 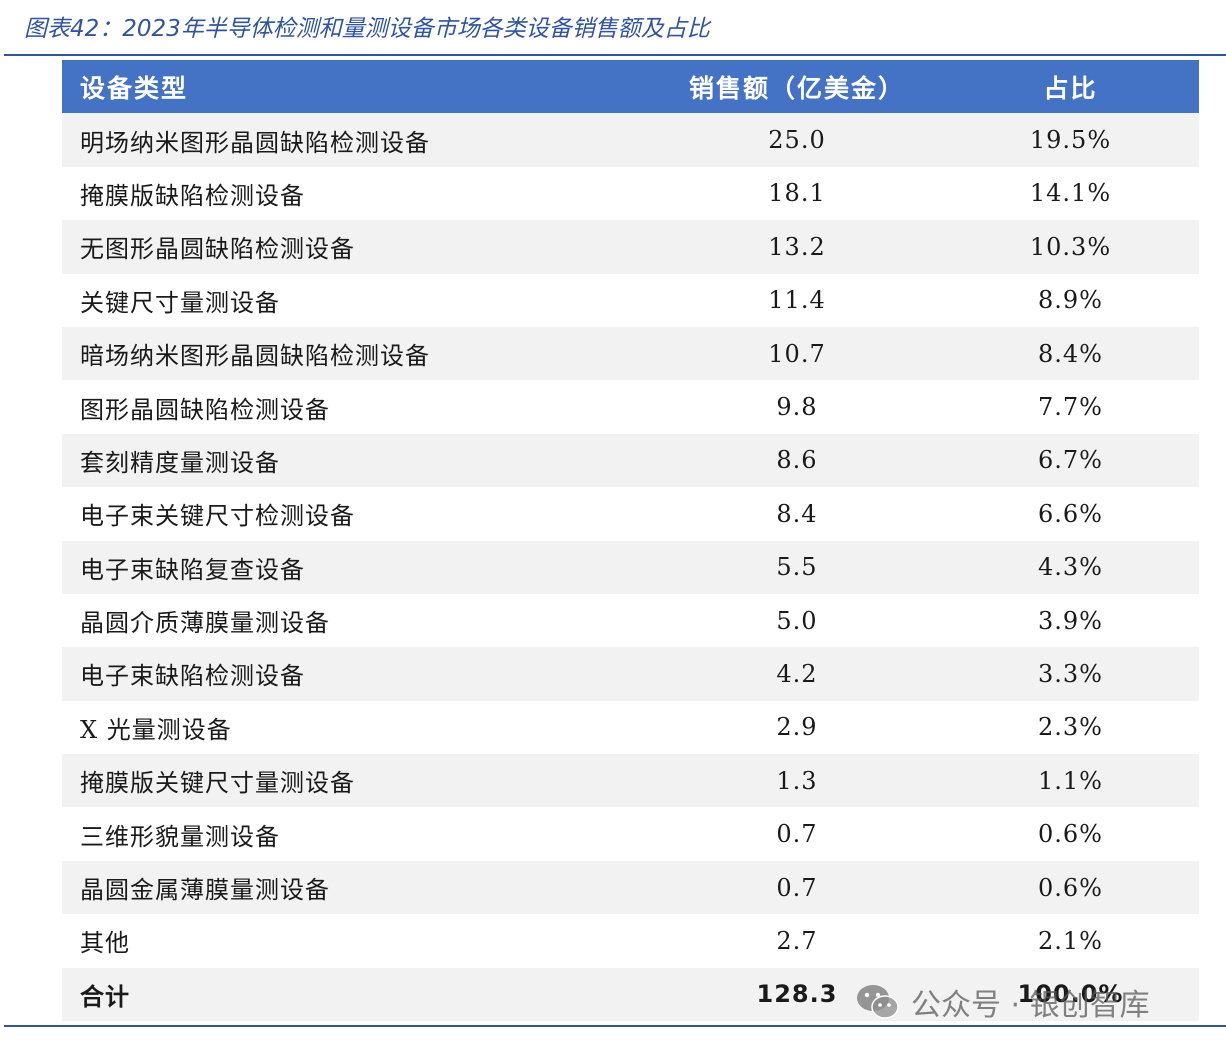 What do you see at coordinates (797, 246) in the screenshot?
I see `cell-sales: 13.2` at bounding box center [797, 246].